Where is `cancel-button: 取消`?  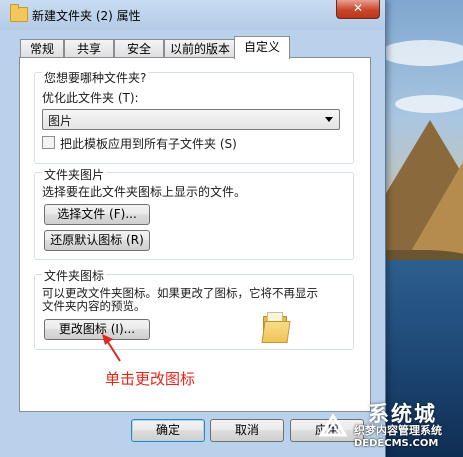
cancel-button: 取消 is located at coordinates (247, 430).